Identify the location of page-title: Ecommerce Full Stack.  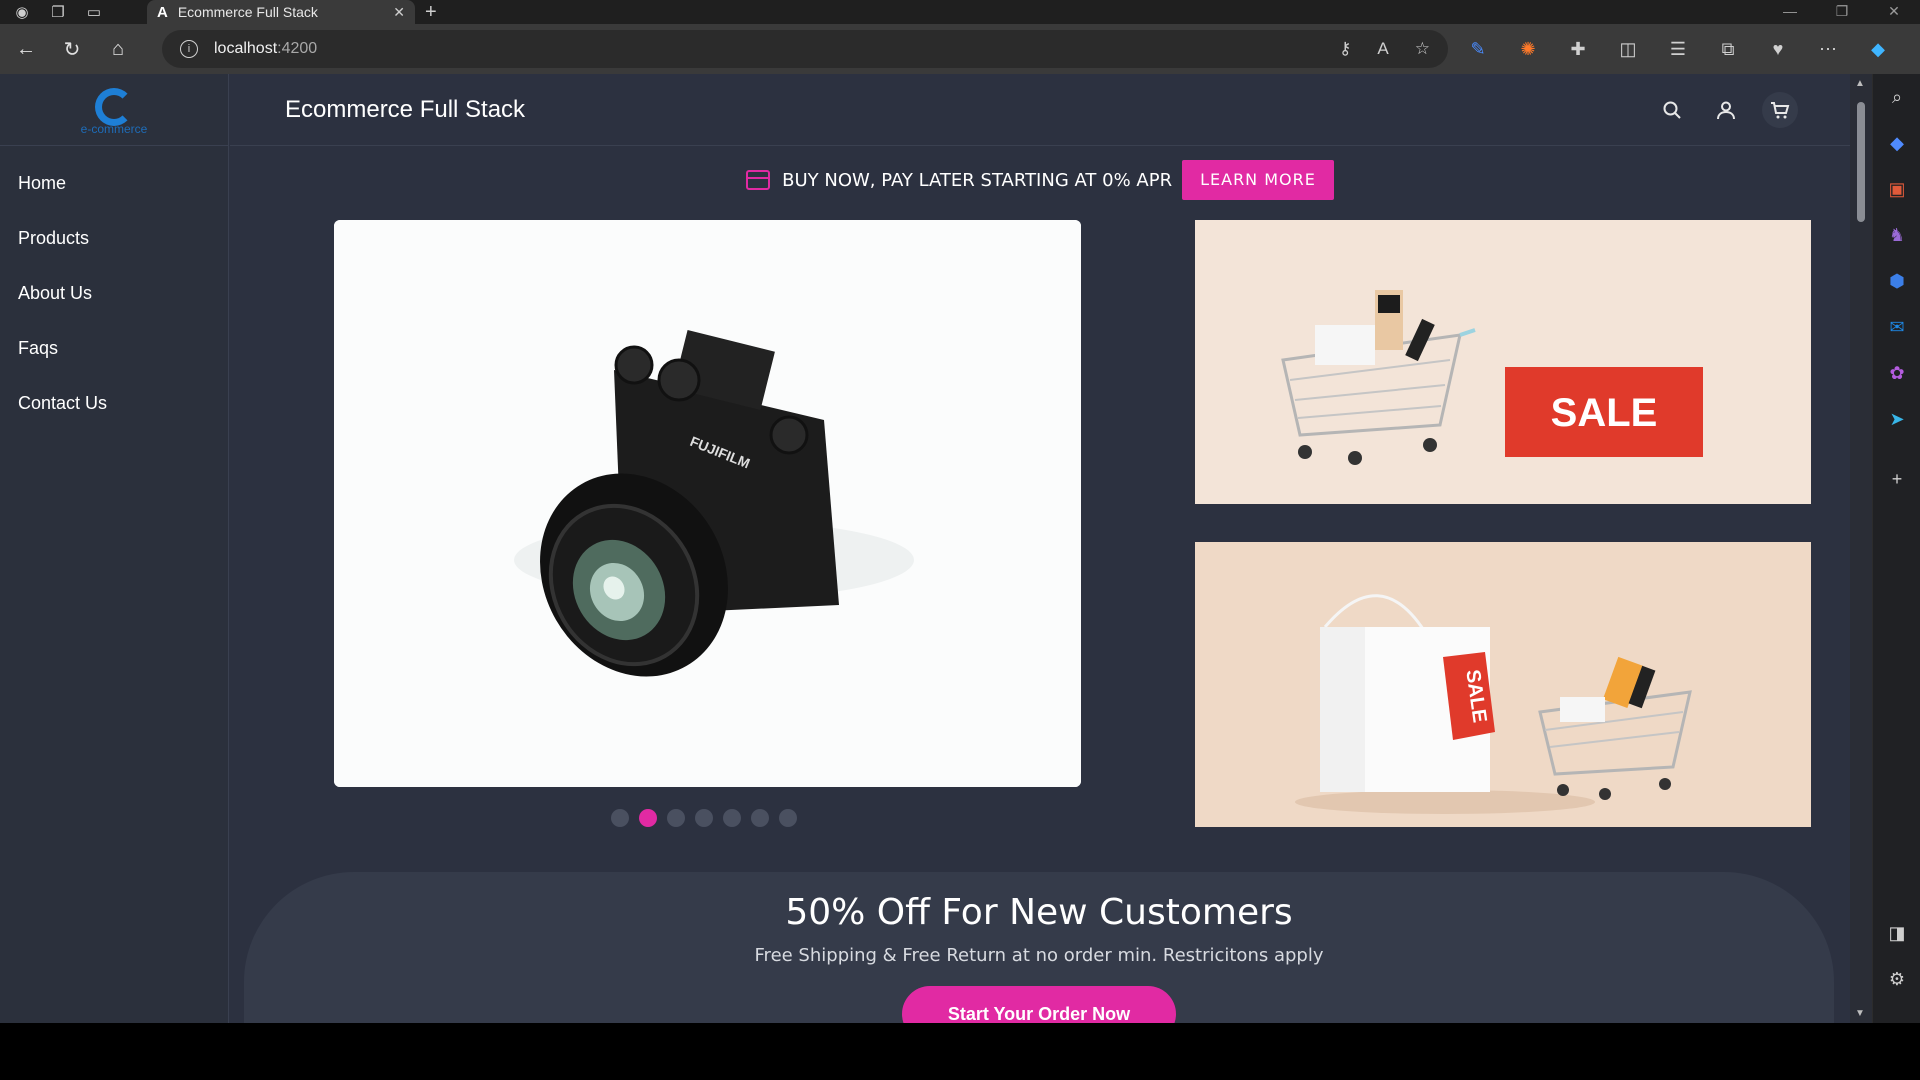
(405, 109).